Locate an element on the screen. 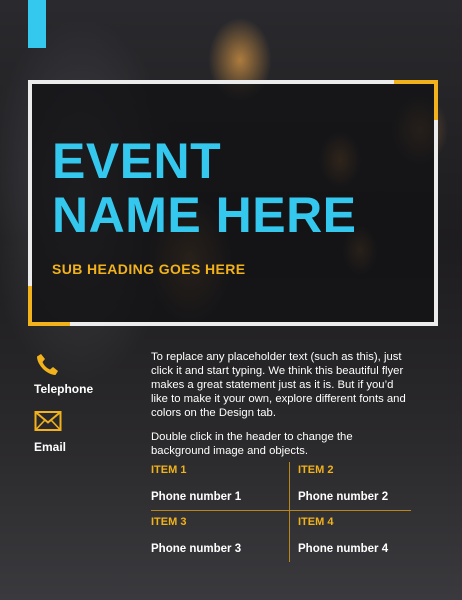 The image size is (462, 600). yellow-corner-bottom-left-vertical is located at coordinates (30, 306).